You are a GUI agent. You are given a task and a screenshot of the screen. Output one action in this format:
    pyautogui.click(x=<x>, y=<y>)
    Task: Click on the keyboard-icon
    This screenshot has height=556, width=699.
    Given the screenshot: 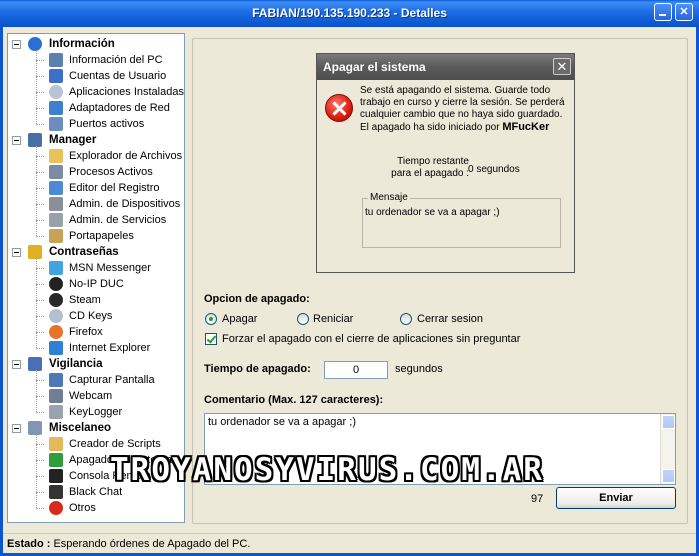 What is the action you would take?
    pyautogui.click(x=56, y=412)
    